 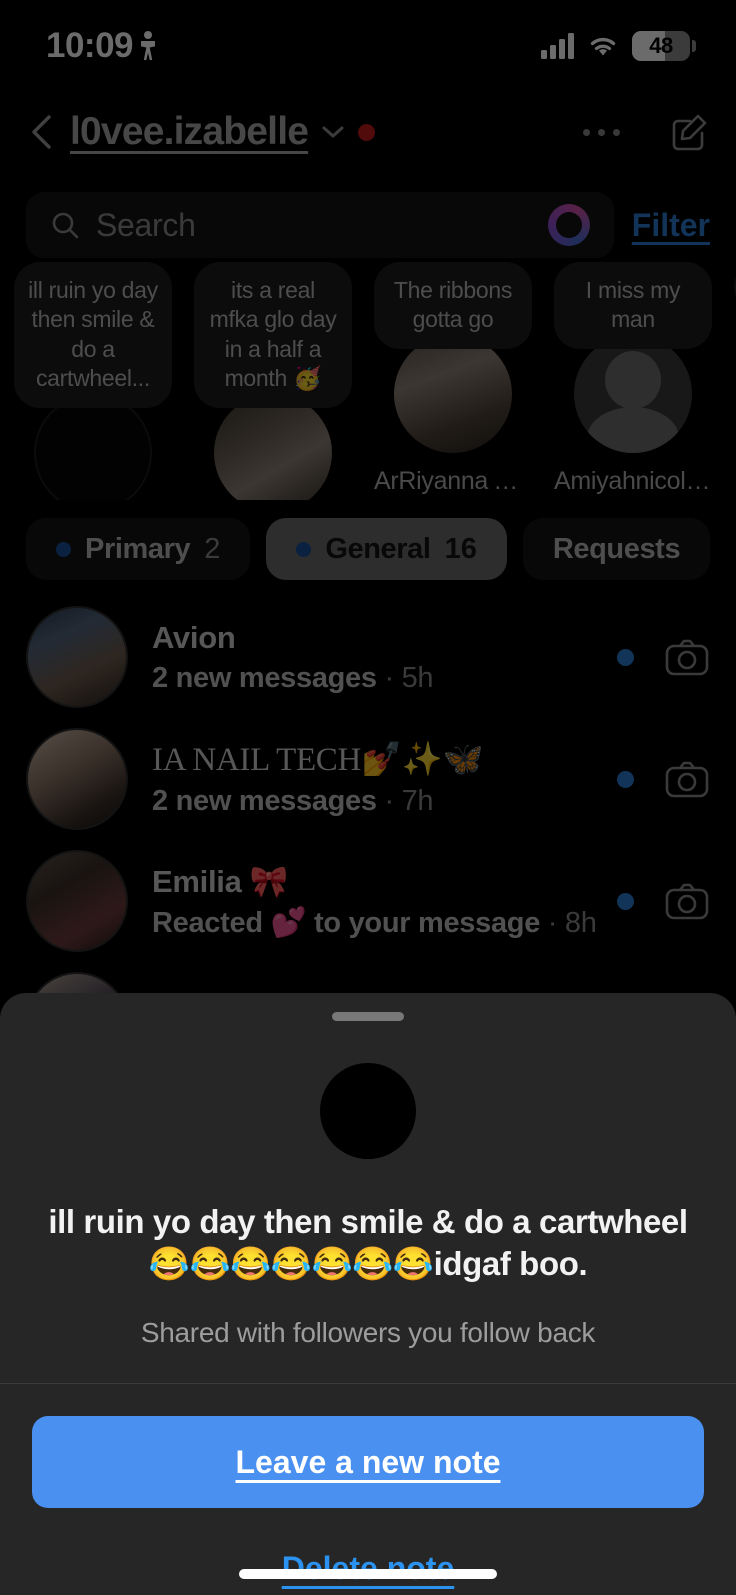 I want to click on status-bar: 10:09 48, so click(x=368, y=46).